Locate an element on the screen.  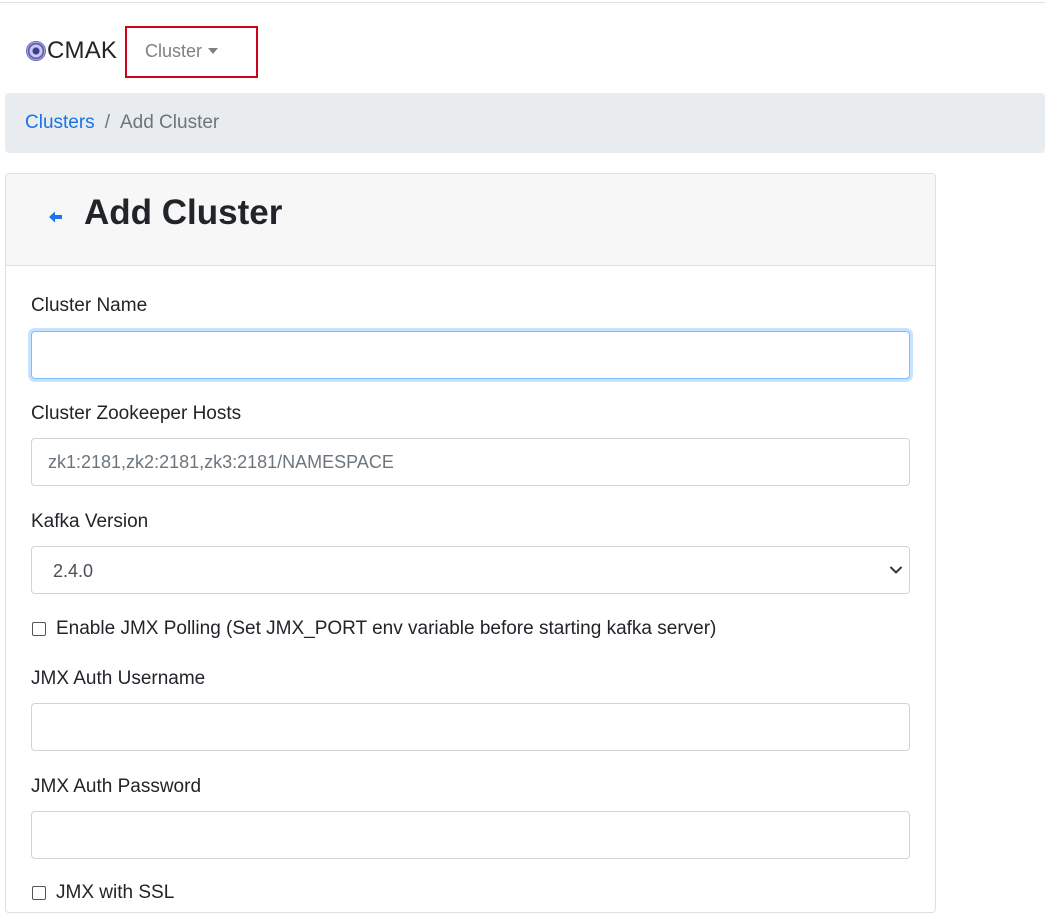
page-title: Add Cluster is located at coordinates (183, 212).